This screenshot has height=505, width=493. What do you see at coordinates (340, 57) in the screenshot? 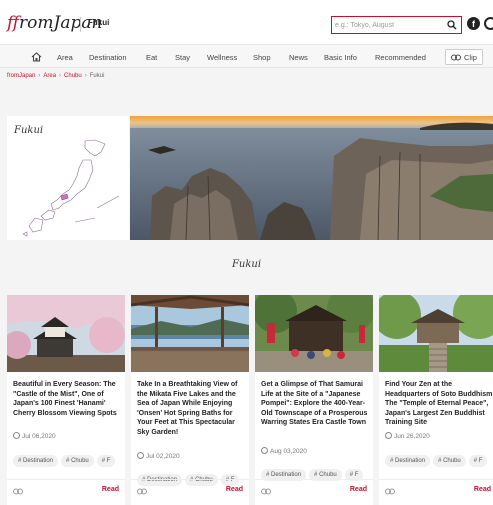
I see `nav-item-basic-info: Basic Info` at bounding box center [340, 57].